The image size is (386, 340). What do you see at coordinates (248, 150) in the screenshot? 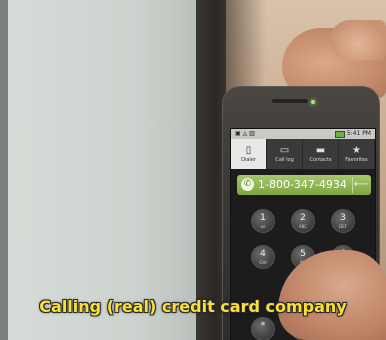
I see `dialer-icon: ▯` at bounding box center [248, 150].